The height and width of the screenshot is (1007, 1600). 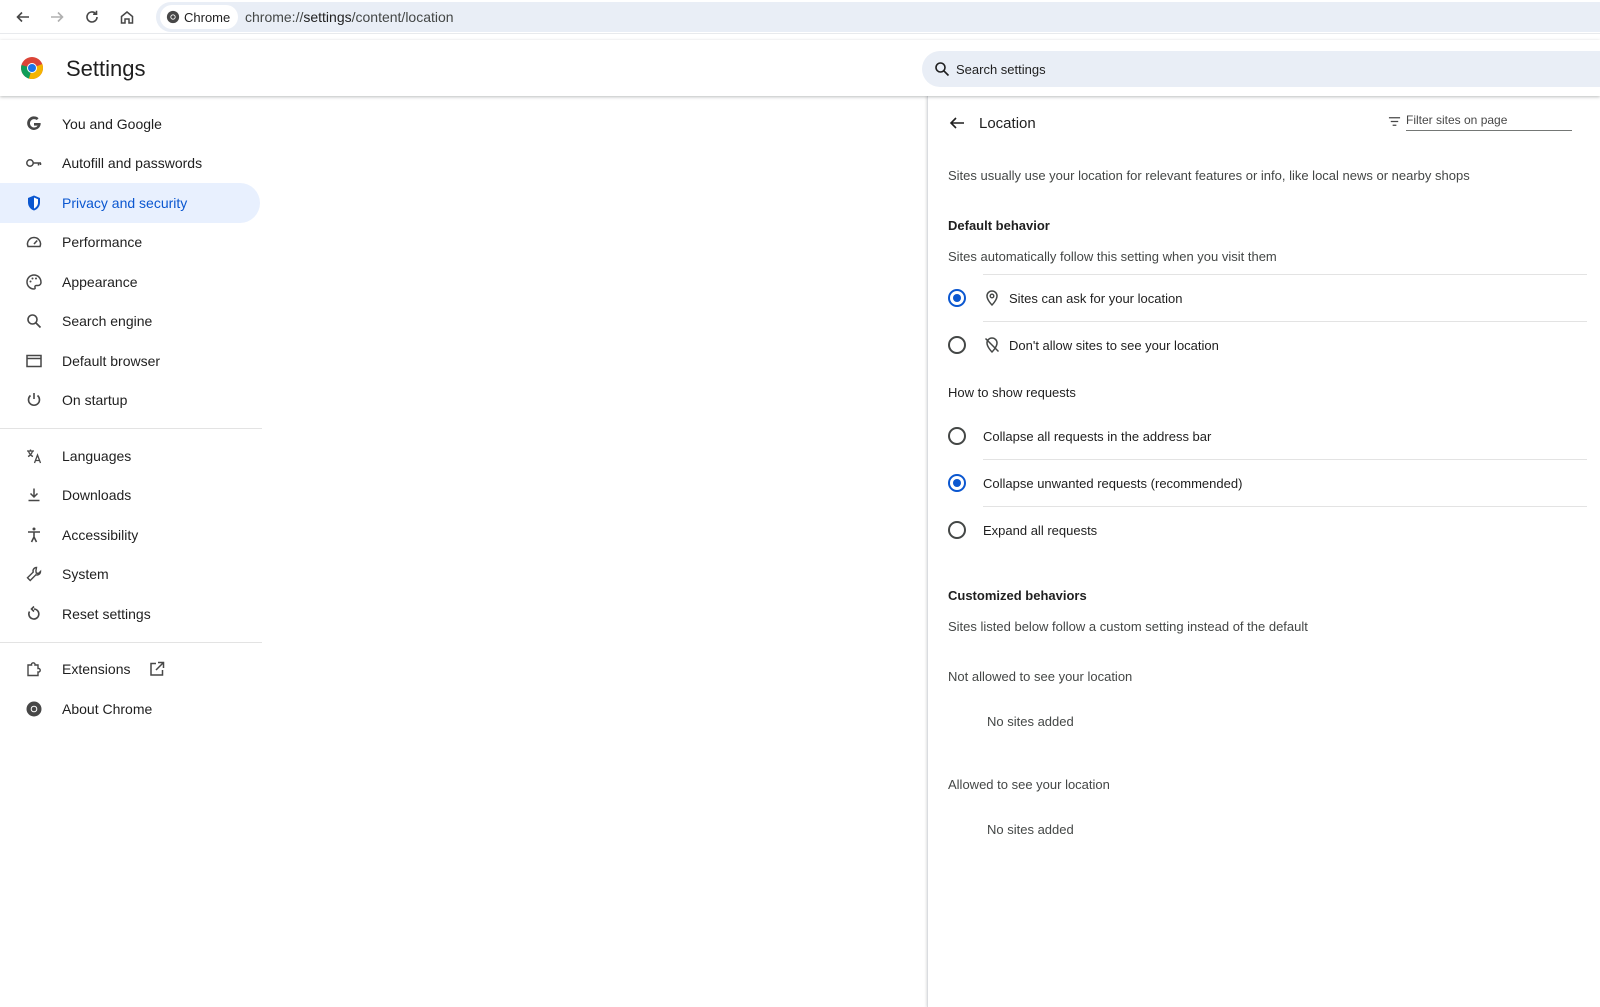 What do you see at coordinates (57, 17) in the screenshot?
I see `forward-icon` at bounding box center [57, 17].